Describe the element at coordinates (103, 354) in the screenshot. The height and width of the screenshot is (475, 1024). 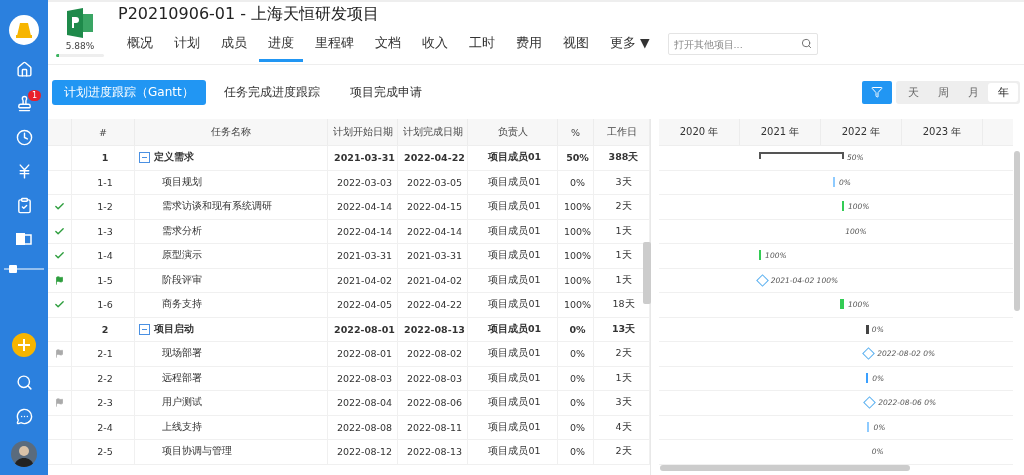
I see `table-cell: 2-1` at that location.